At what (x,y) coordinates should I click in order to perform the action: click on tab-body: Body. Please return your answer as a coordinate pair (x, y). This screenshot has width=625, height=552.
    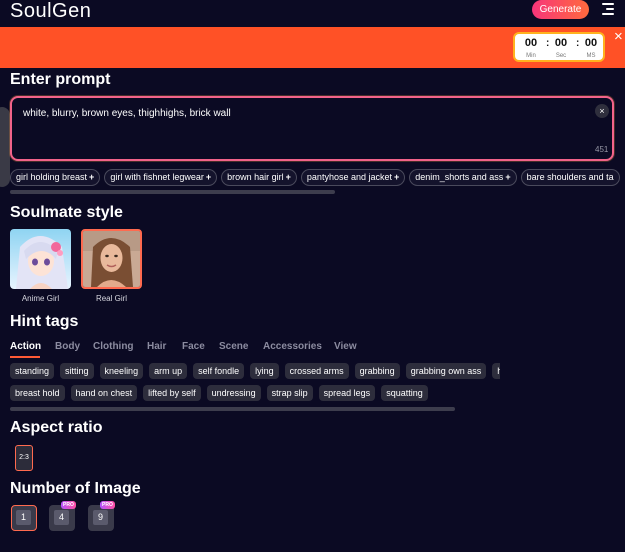
    Looking at the image, I should click on (67, 346).